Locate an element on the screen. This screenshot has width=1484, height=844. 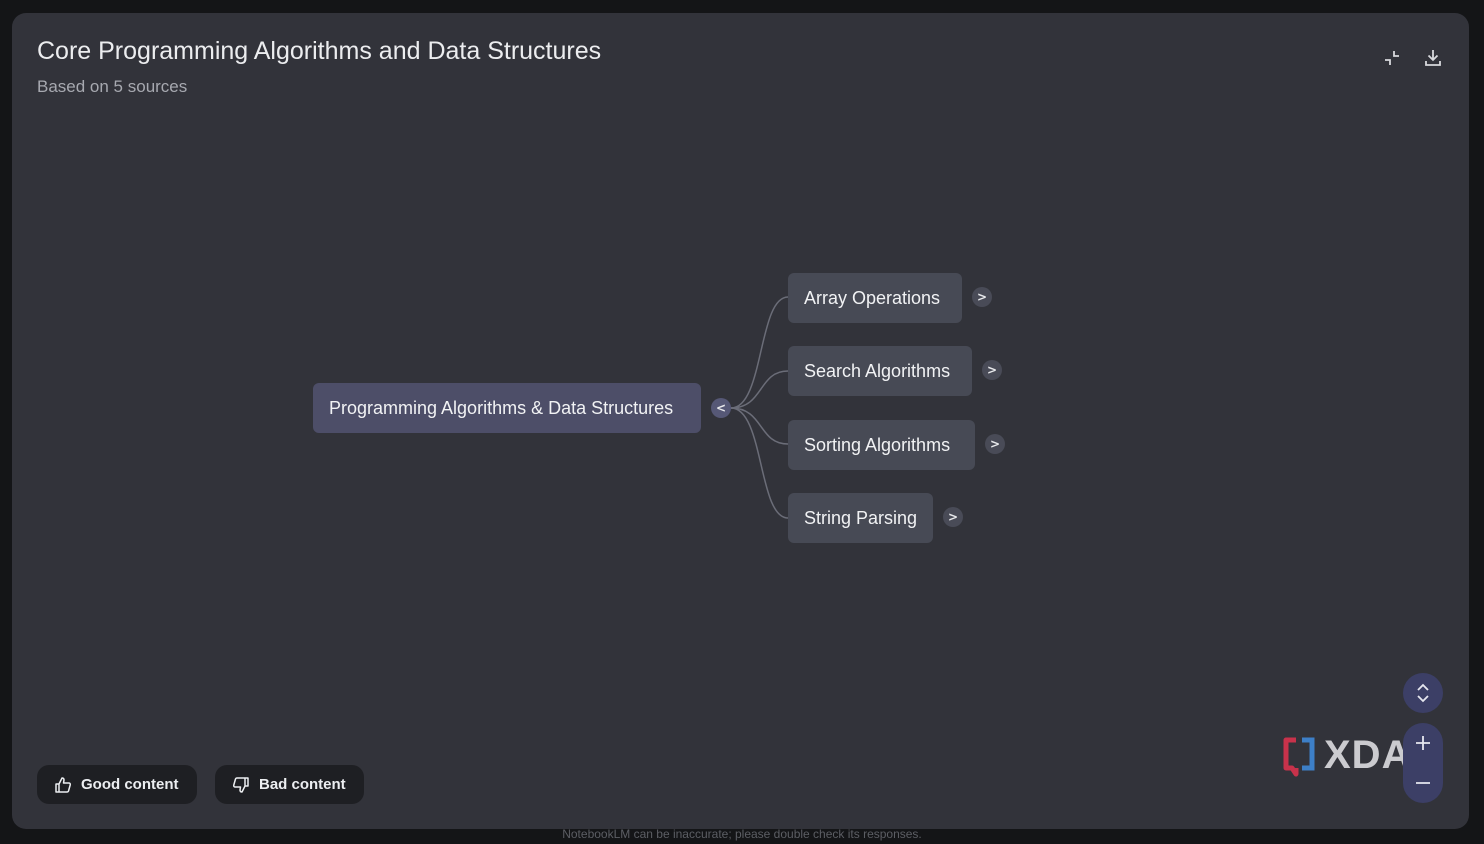
zoom-in-button is located at coordinates (1423, 743).